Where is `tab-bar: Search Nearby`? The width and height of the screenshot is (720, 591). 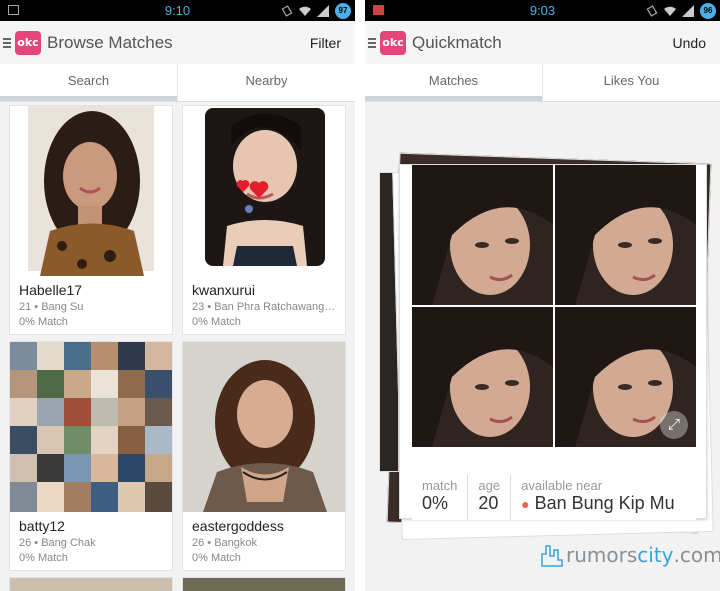
tab-bar: Search Nearby is located at coordinates (177, 83).